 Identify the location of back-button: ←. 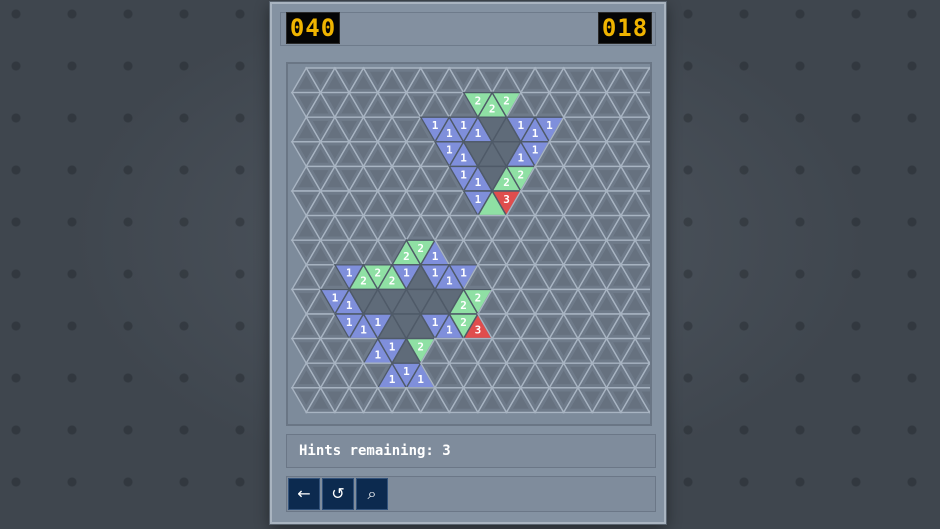
(304, 494).